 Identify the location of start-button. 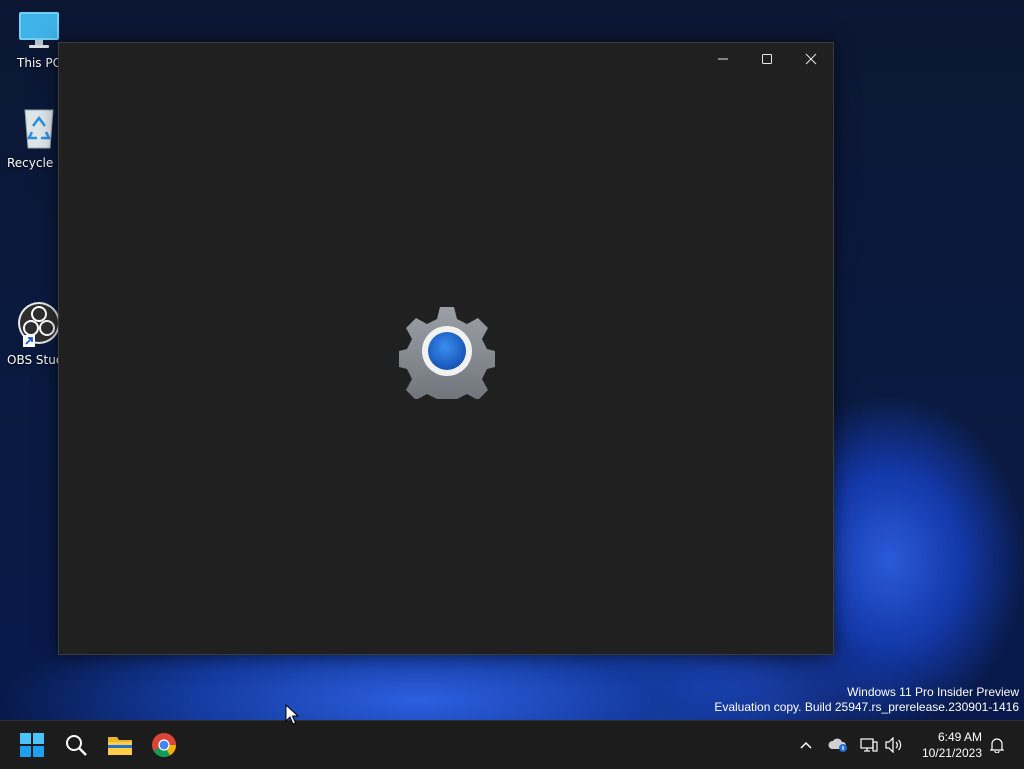
(32, 745).